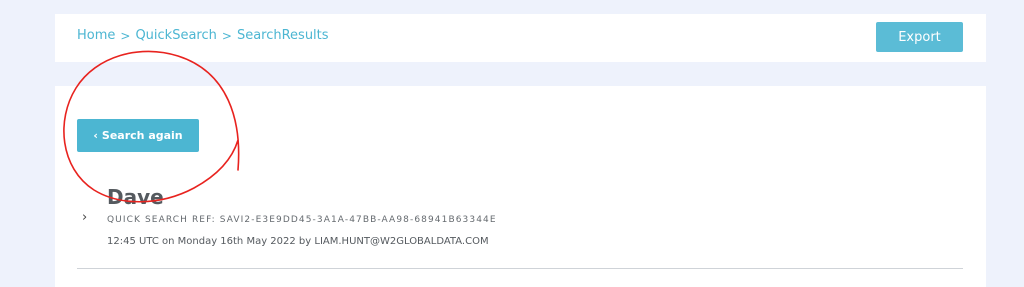 Image resolution: width=1024 pixels, height=287 pixels. I want to click on breadcrumb-home: Home, so click(96, 35).